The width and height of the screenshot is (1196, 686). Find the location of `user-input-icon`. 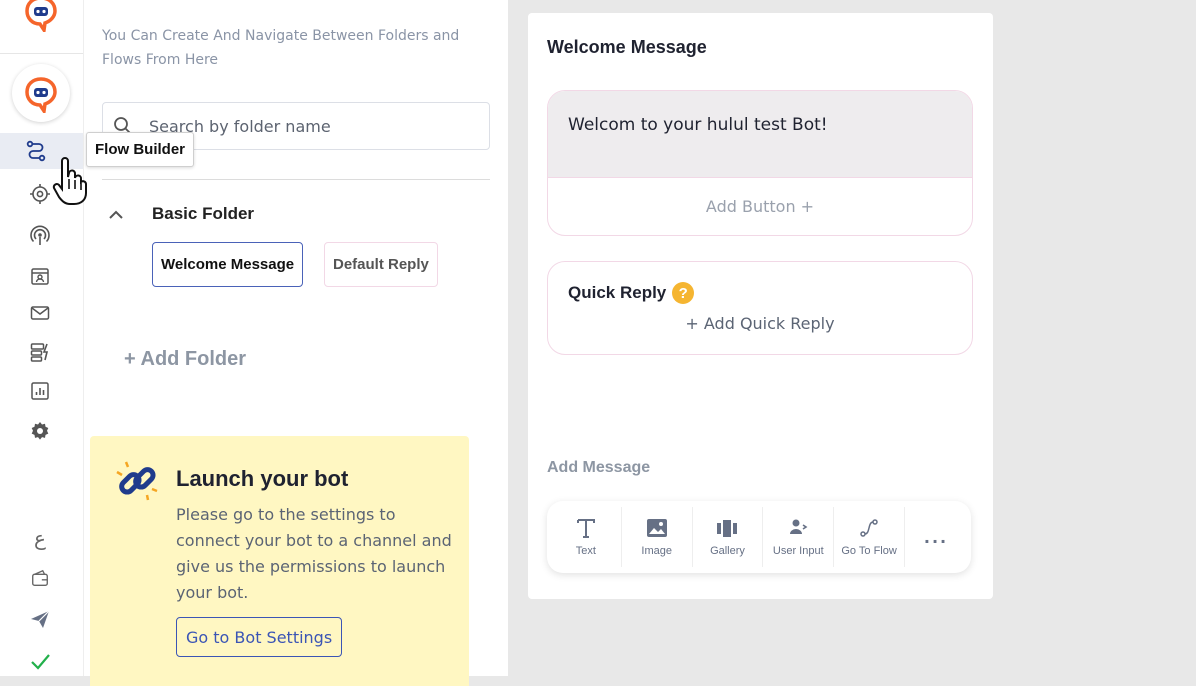

user-input-icon is located at coordinates (799, 526).